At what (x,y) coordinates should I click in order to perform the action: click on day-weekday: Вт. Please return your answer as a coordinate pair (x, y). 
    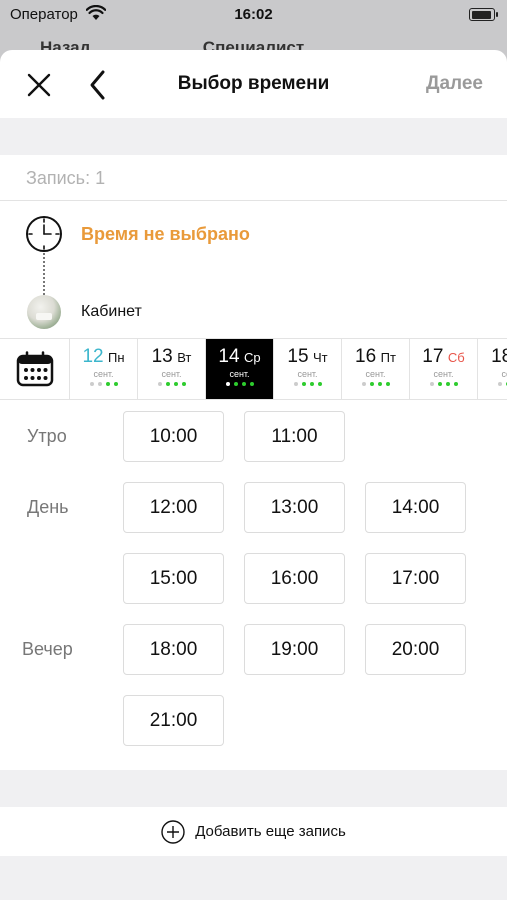
    Looking at the image, I should click on (184, 357).